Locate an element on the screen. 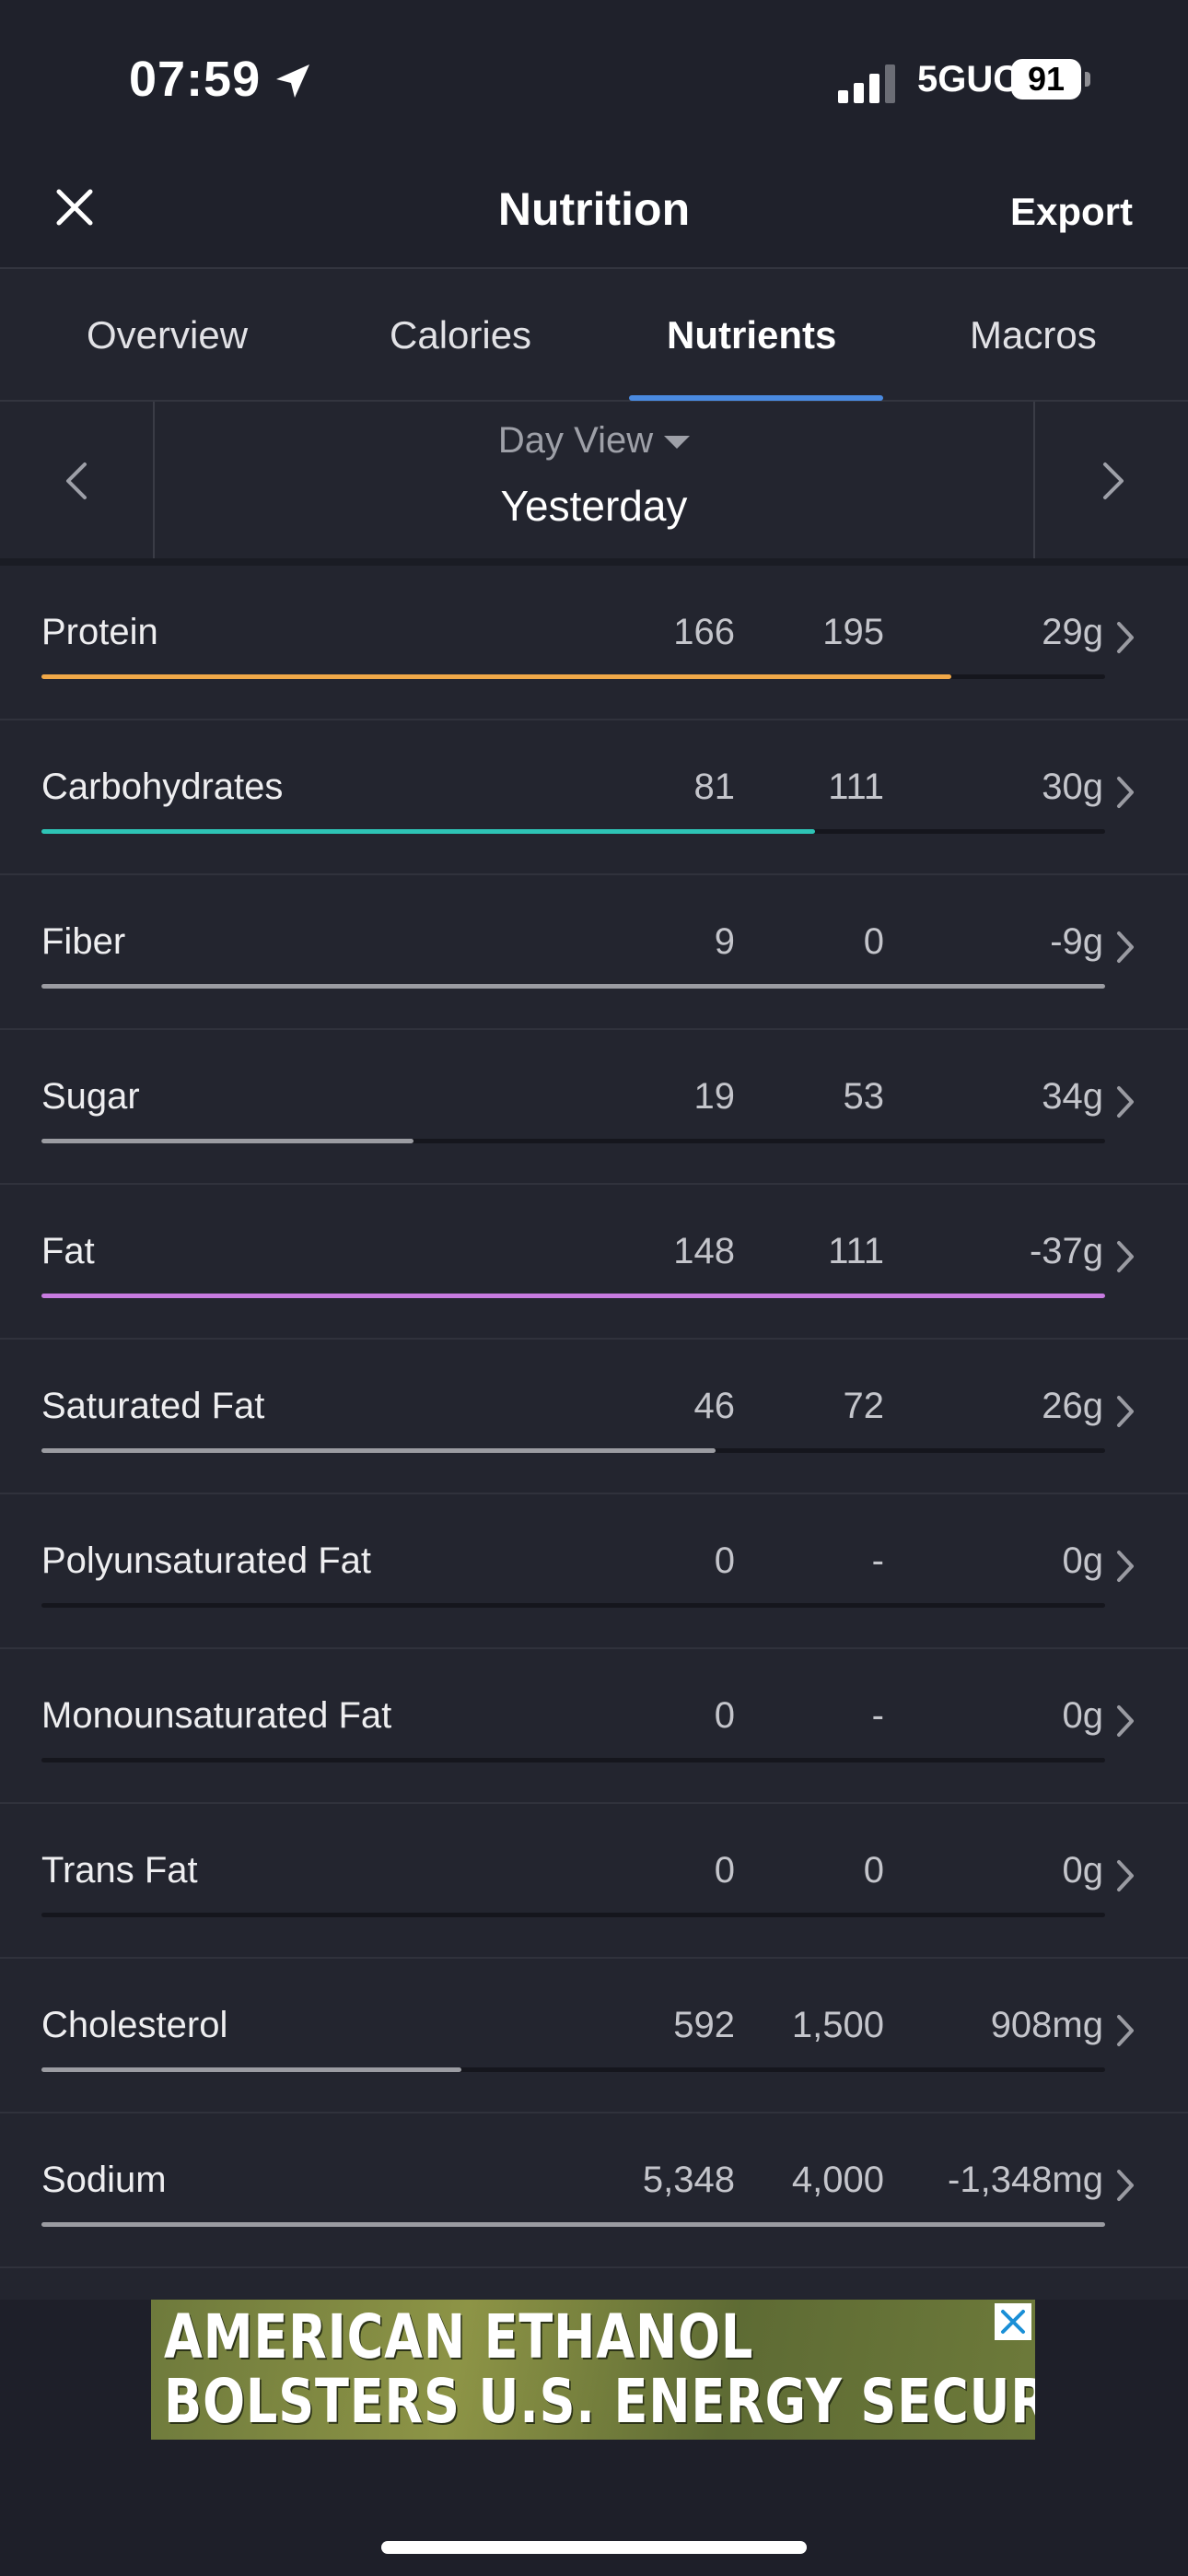  nutrient-name: Polyunsaturated Fat is located at coordinates (206, 1560).